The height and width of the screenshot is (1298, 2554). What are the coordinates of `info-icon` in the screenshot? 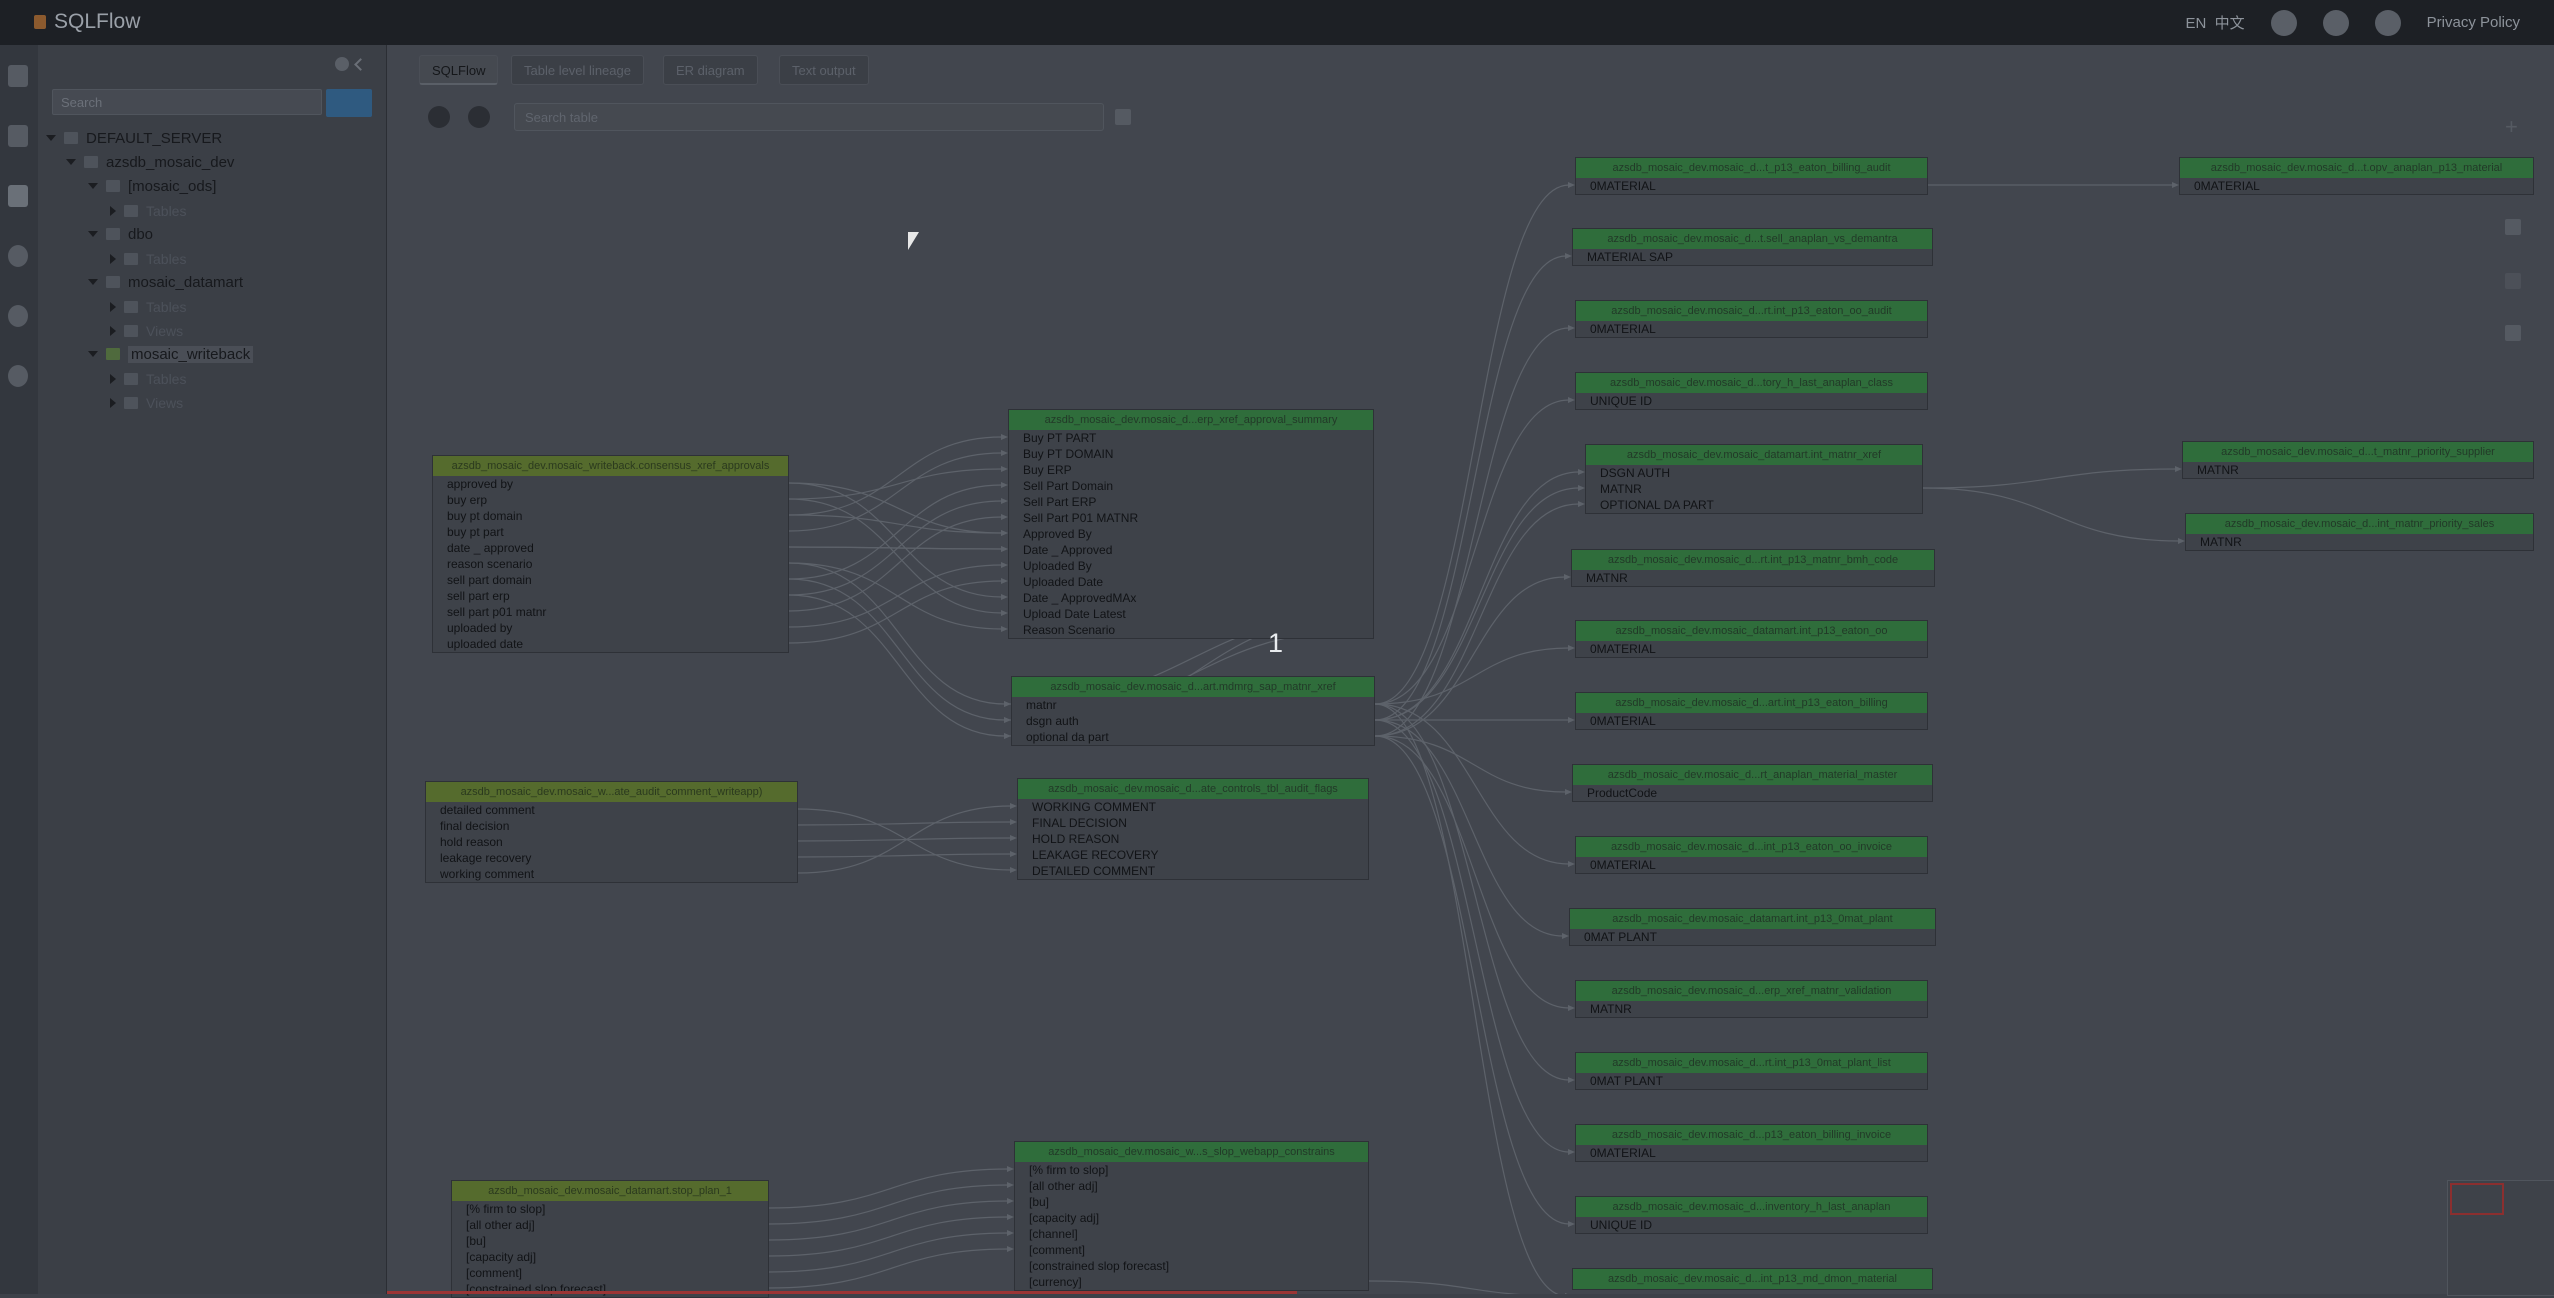 It's located at (18, 376).